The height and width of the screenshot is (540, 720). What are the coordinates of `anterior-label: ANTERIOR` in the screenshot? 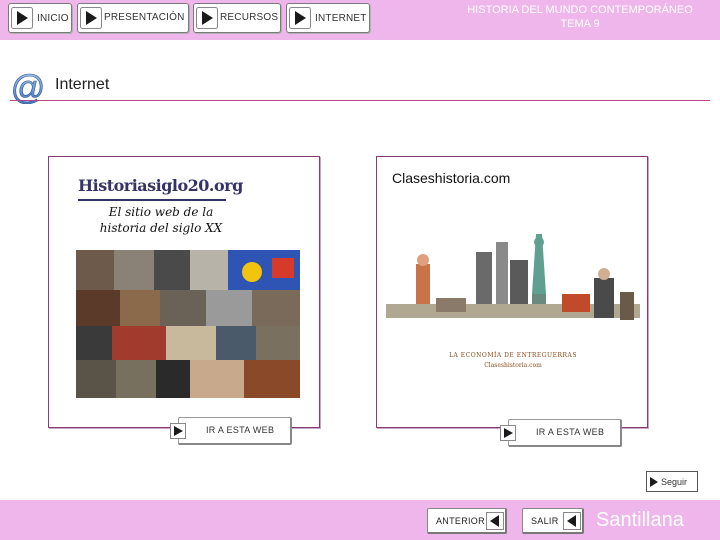 It's located at (460, 521).